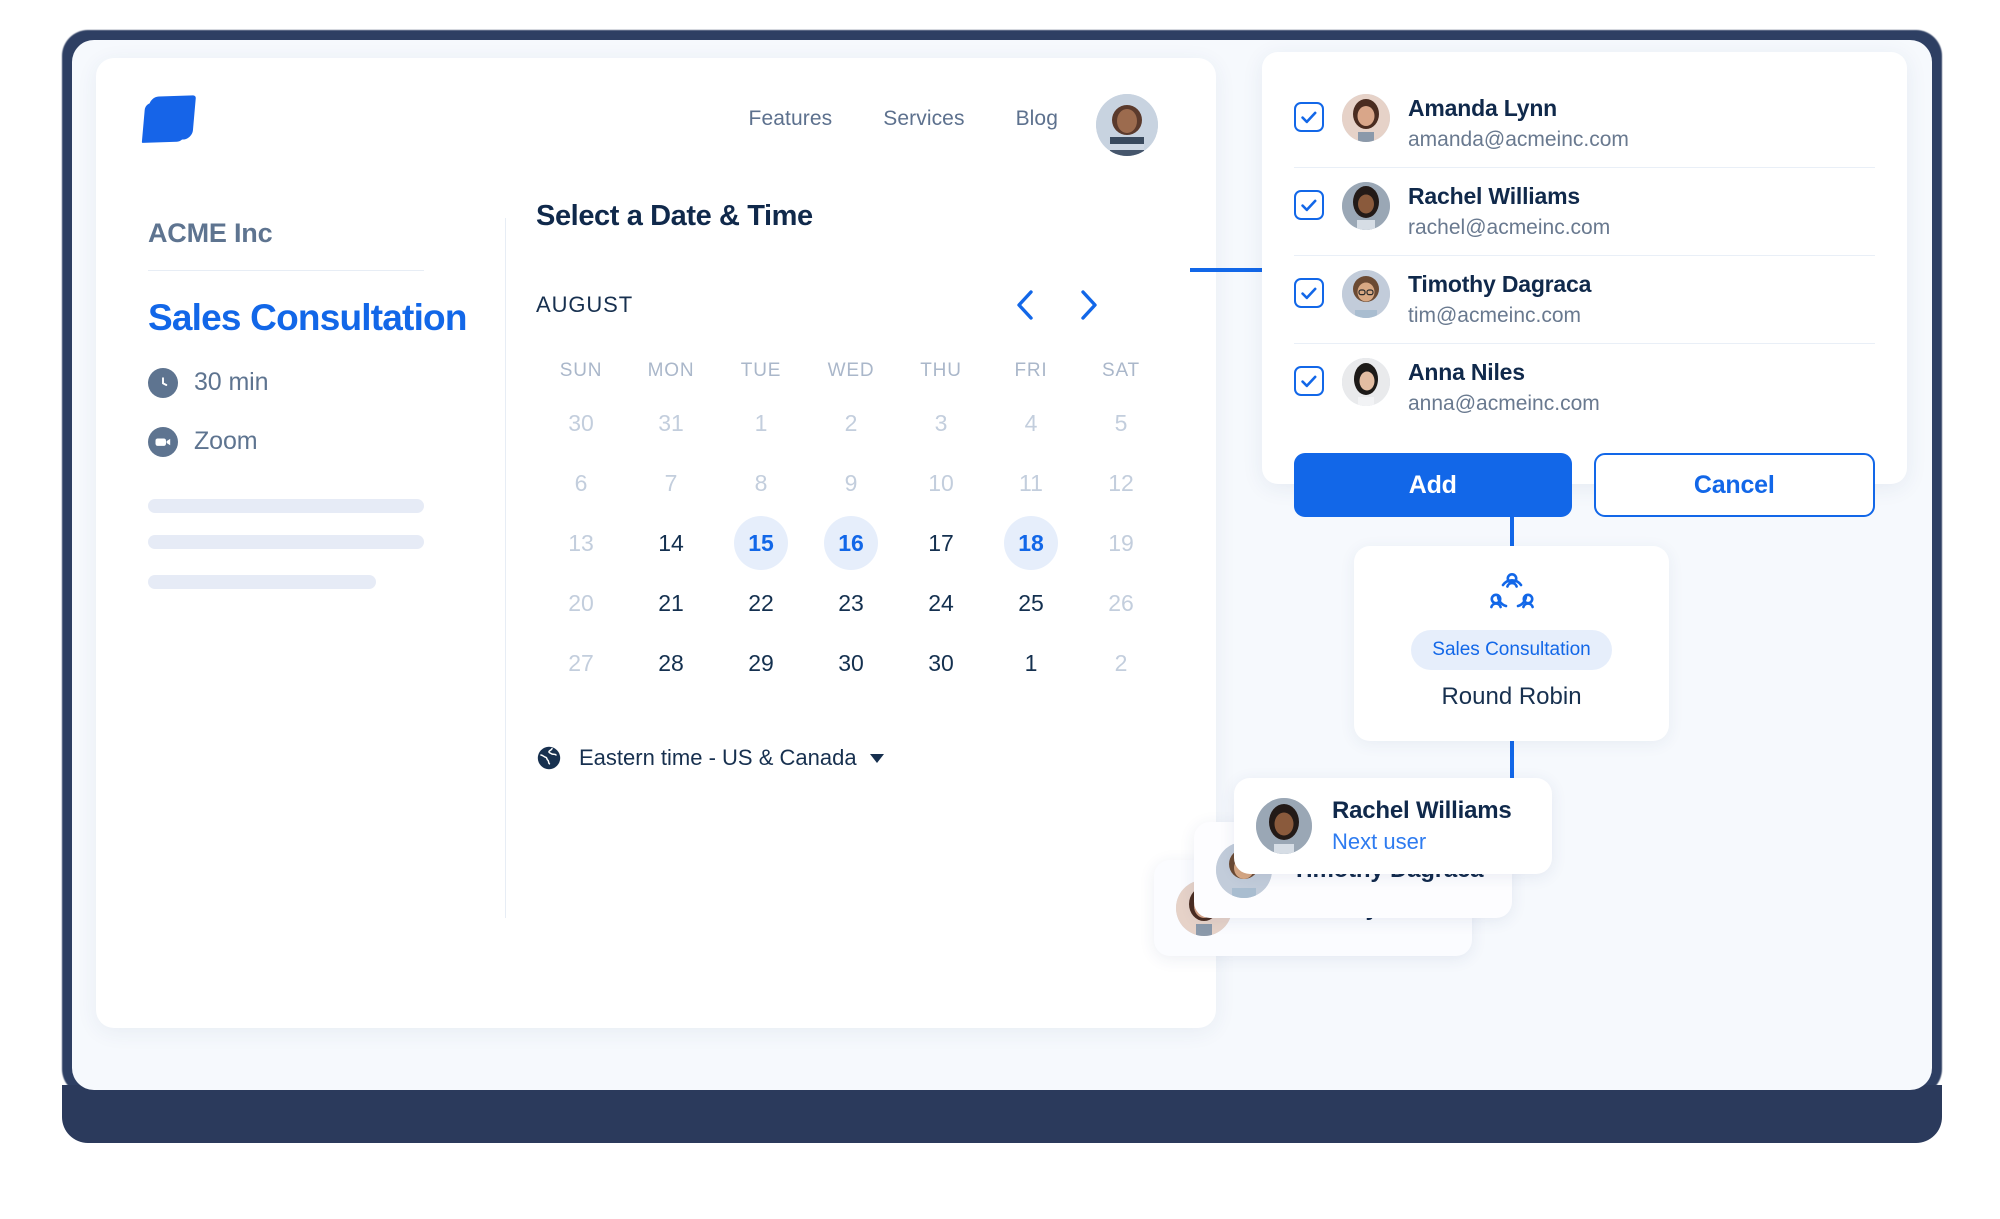  What do you see at coordinates (1518, 123) in the screenshot?
I see `member-details: Amanda Lynn amanda@acmeinc.com` at bounding box center [1518, 123].